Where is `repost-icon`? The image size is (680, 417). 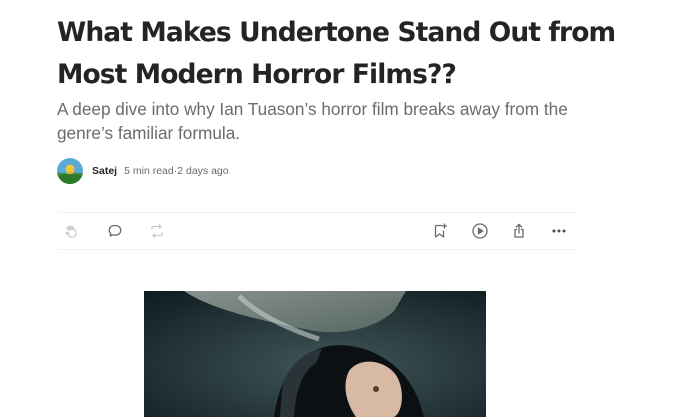 repost-icon is located at coordinates (157, 231).